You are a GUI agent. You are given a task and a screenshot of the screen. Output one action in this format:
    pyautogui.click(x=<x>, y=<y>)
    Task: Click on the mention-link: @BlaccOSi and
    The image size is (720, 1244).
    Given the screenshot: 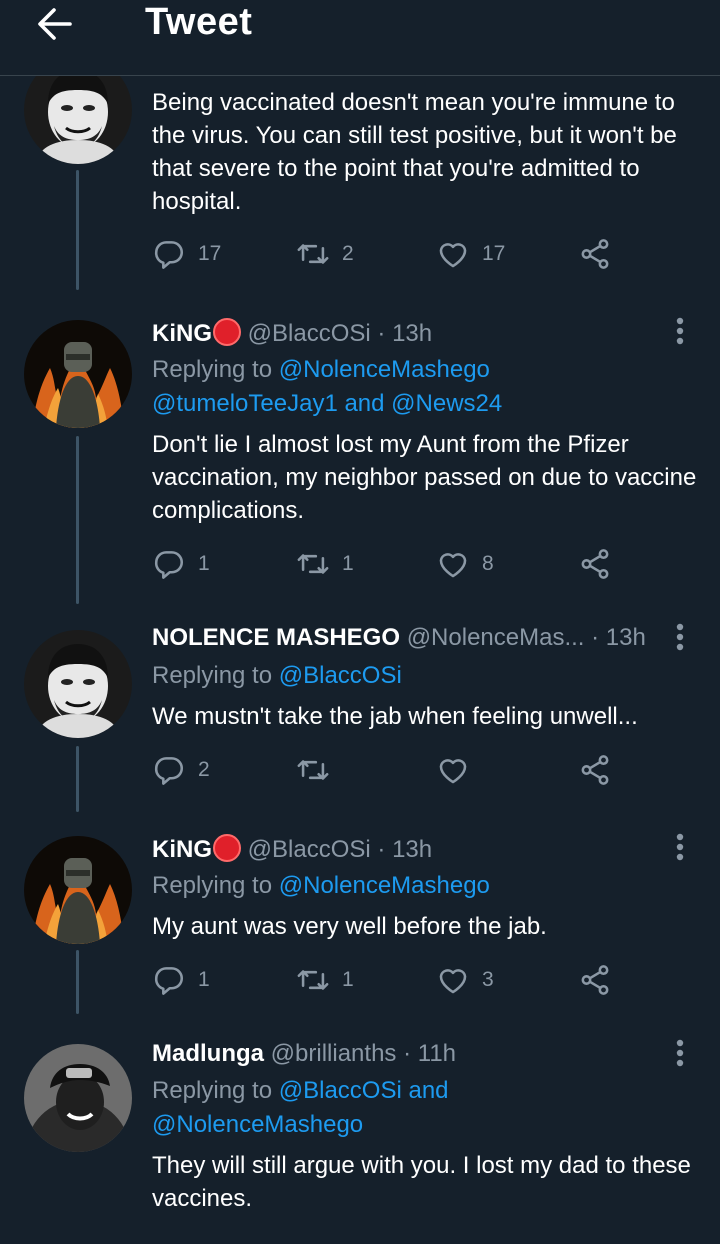 What is the action you would take?
    pyautogui.click(x=364, y=1090)
    